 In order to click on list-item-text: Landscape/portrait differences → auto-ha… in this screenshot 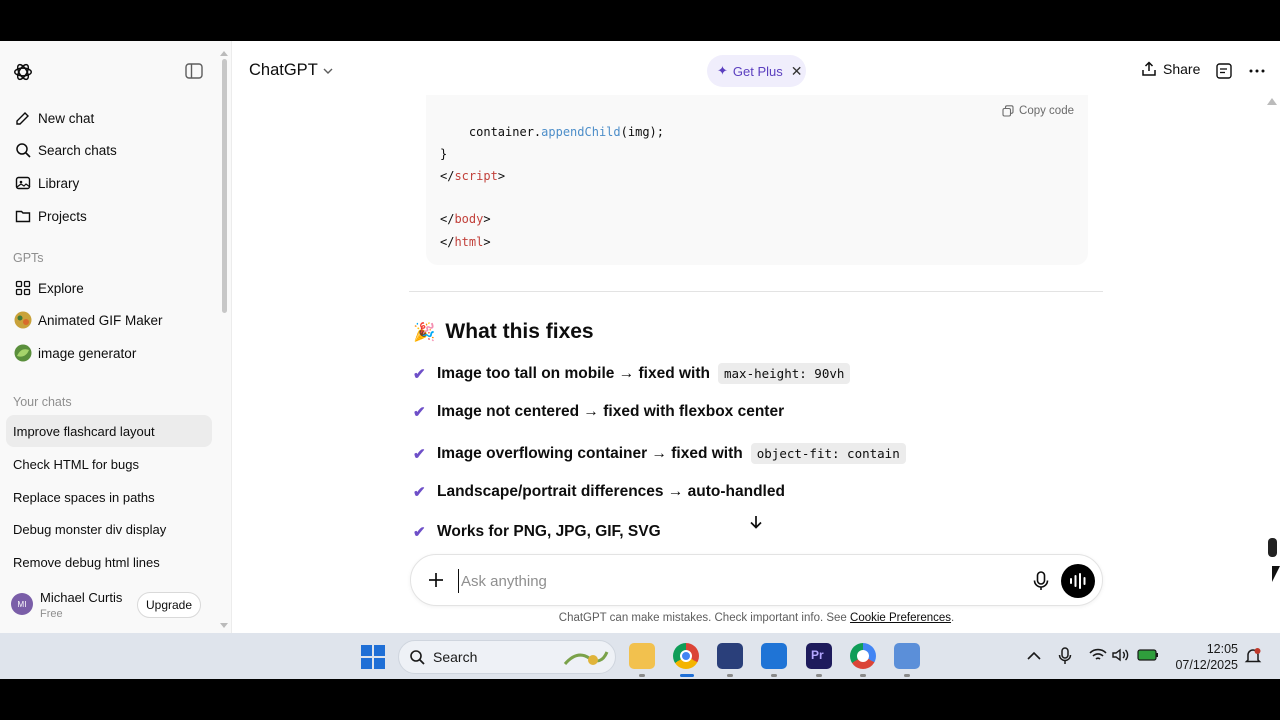, I will do `click(611, 491)`.